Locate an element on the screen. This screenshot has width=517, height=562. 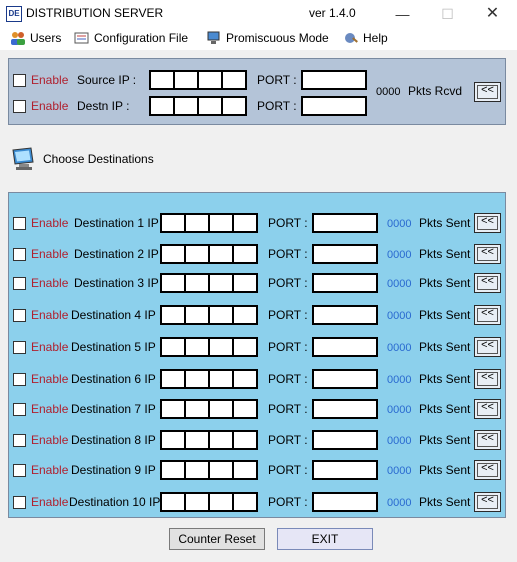
destn-port-input is located at coordinates (334, 106).